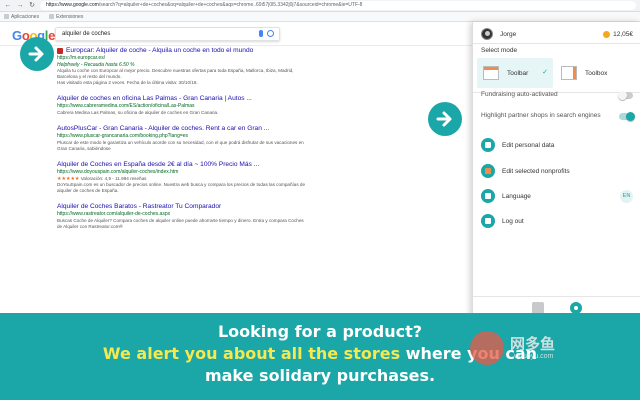  What do you see at coordinates (66, 17) in the screenshot?
I see `bookmark-extensions: Extensiones` at bounding box center [66, 17].